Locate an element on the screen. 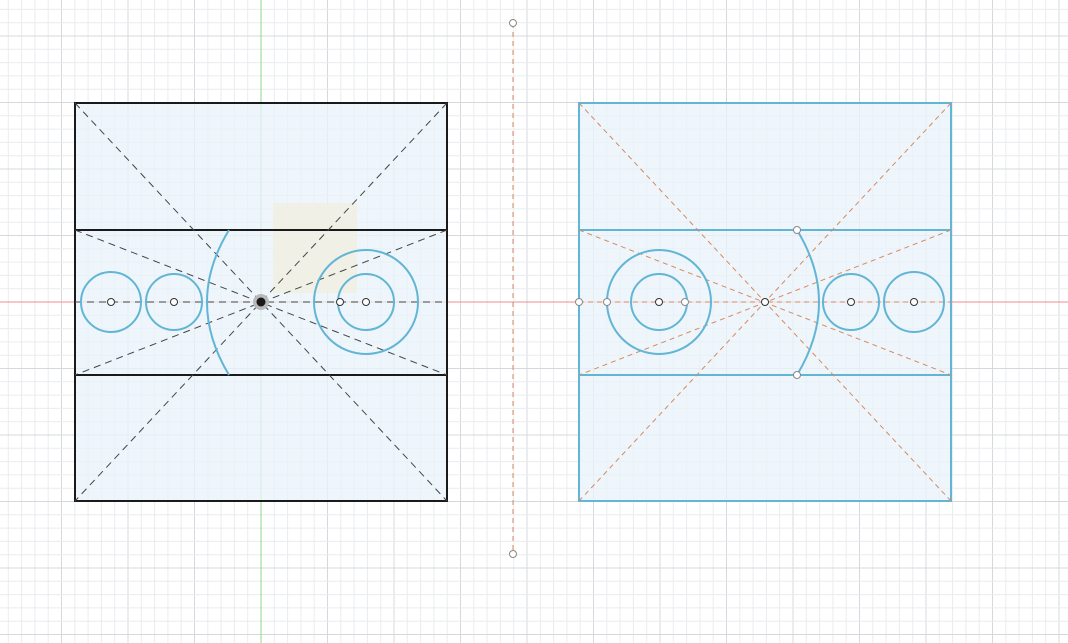 Image resolution: width=1068 pixels, height=643 pixels. selection-highlight is located at coordinates (315, 248).